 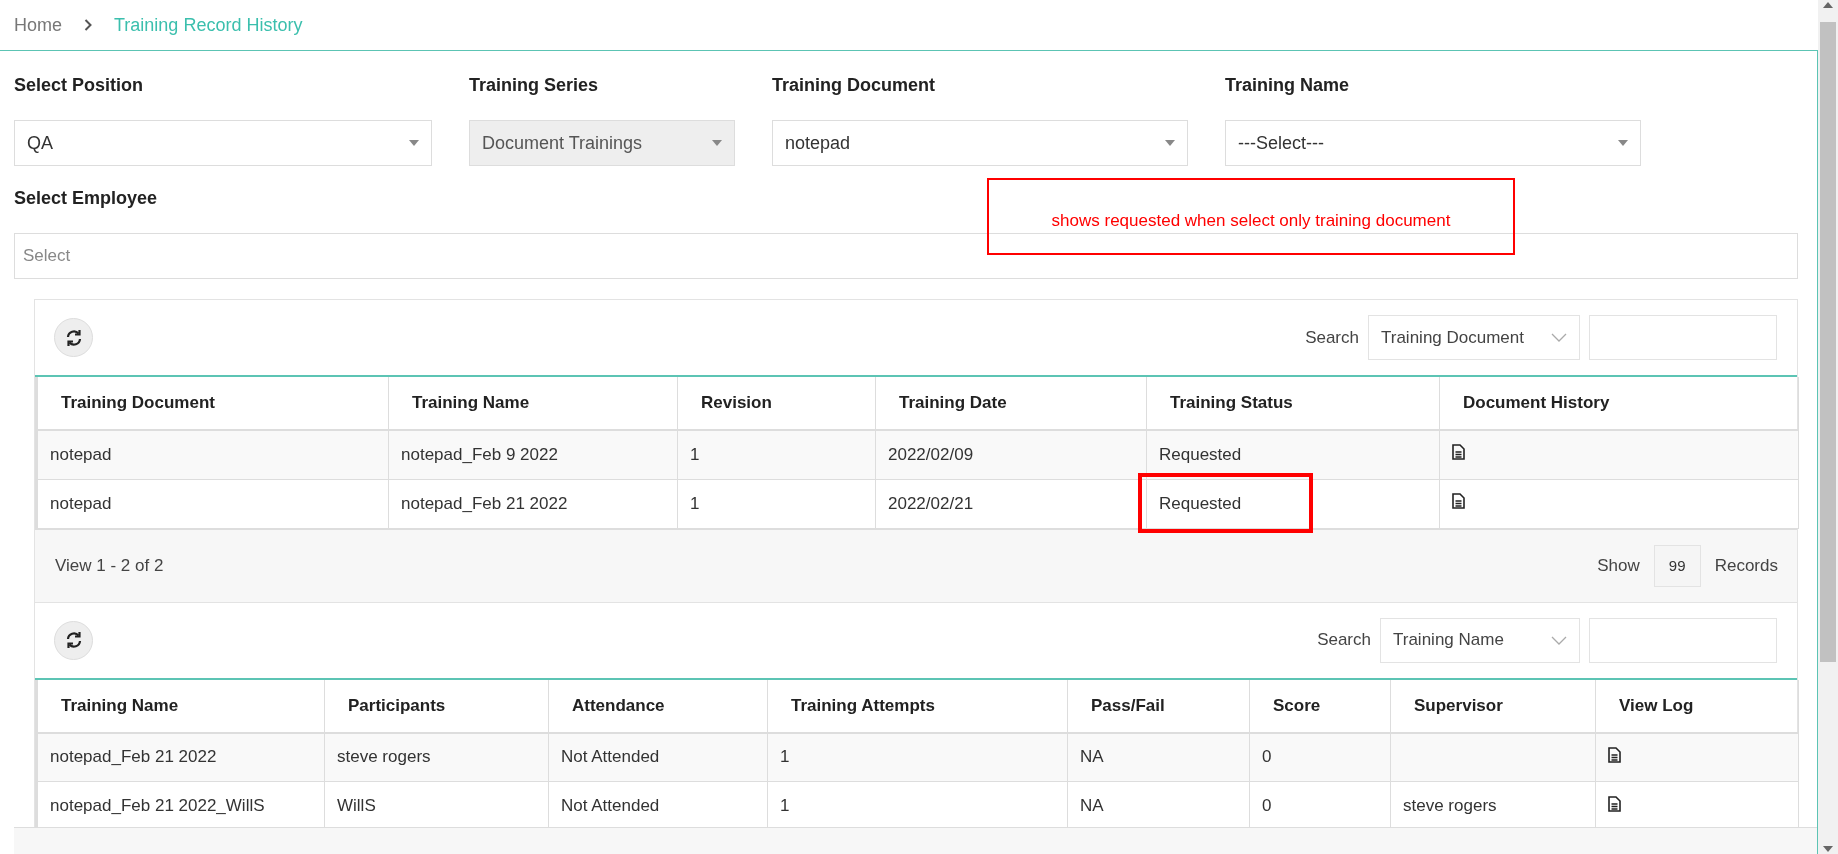 I want to click on column-header: Attendance, so click(x=658, y=706).